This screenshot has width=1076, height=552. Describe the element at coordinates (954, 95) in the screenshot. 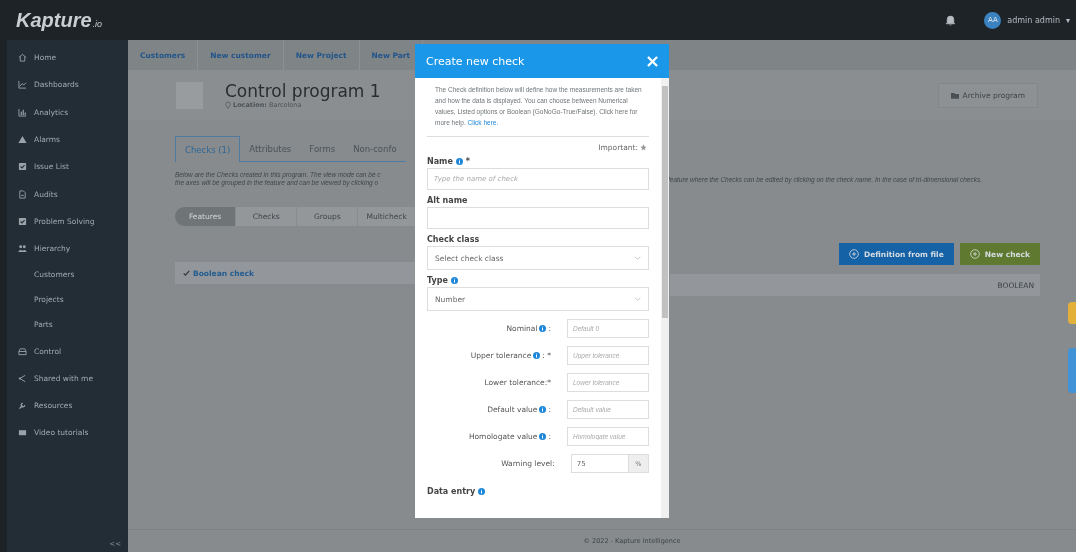

I see `folder-icon` at that location.